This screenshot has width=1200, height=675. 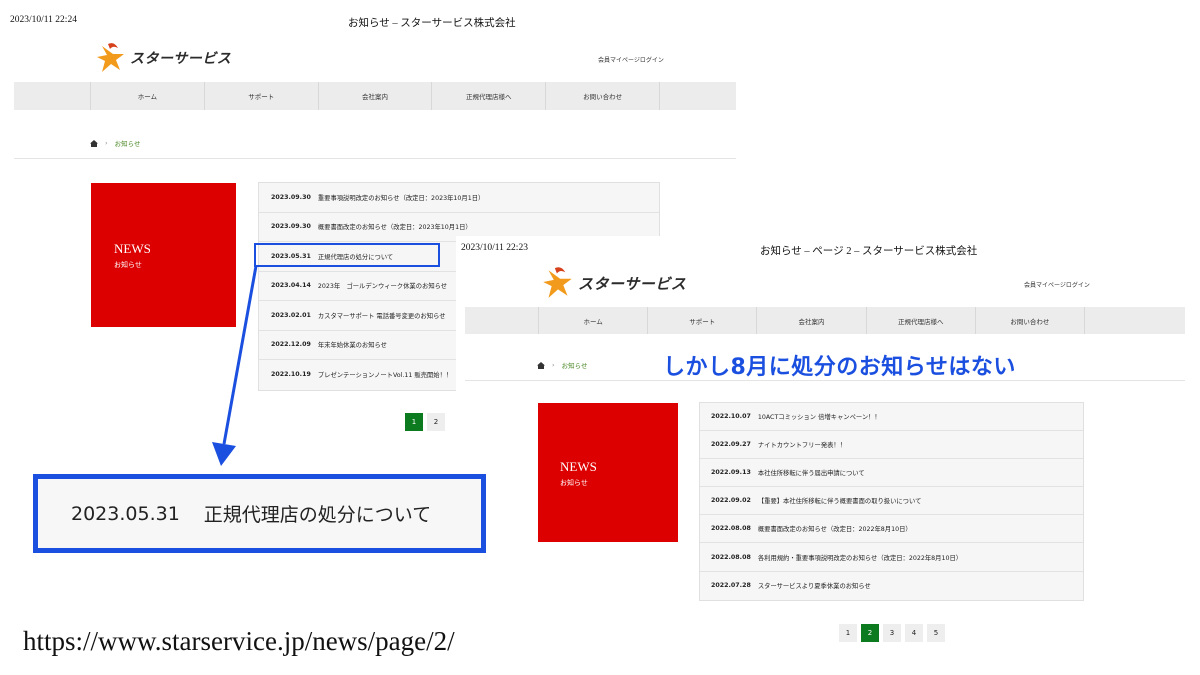 I want to click on list-item: 2023.09.30 重要事項説明改定のお知らせ（改定日：2023年10月1日）, so click(x=459, y=198).